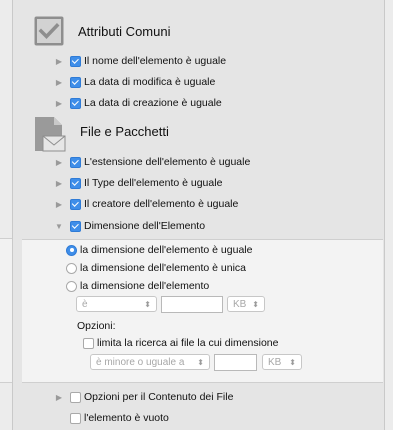 The height and width of the screenshot is (430, 393). Describe the element at coordinates (166, 250) in the screenshot. I see `radio-label: la dimensione dell'elemento è uguale` at that location.